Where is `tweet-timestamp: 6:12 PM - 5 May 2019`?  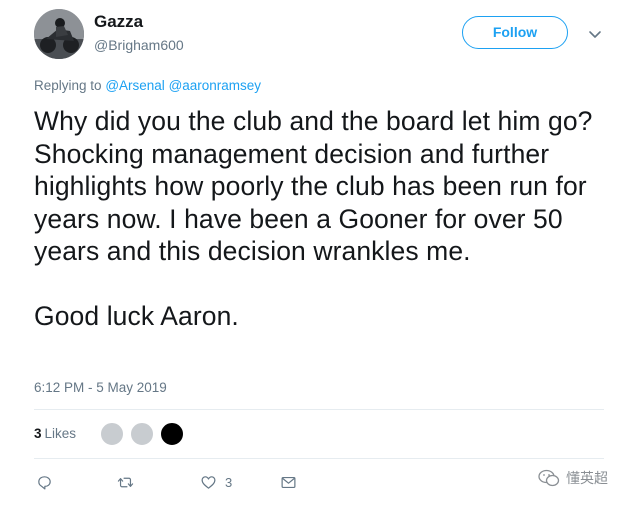 tweet-timestamp: 6:12 PM - 5 May 2019 is located at coordinates (100, 387).